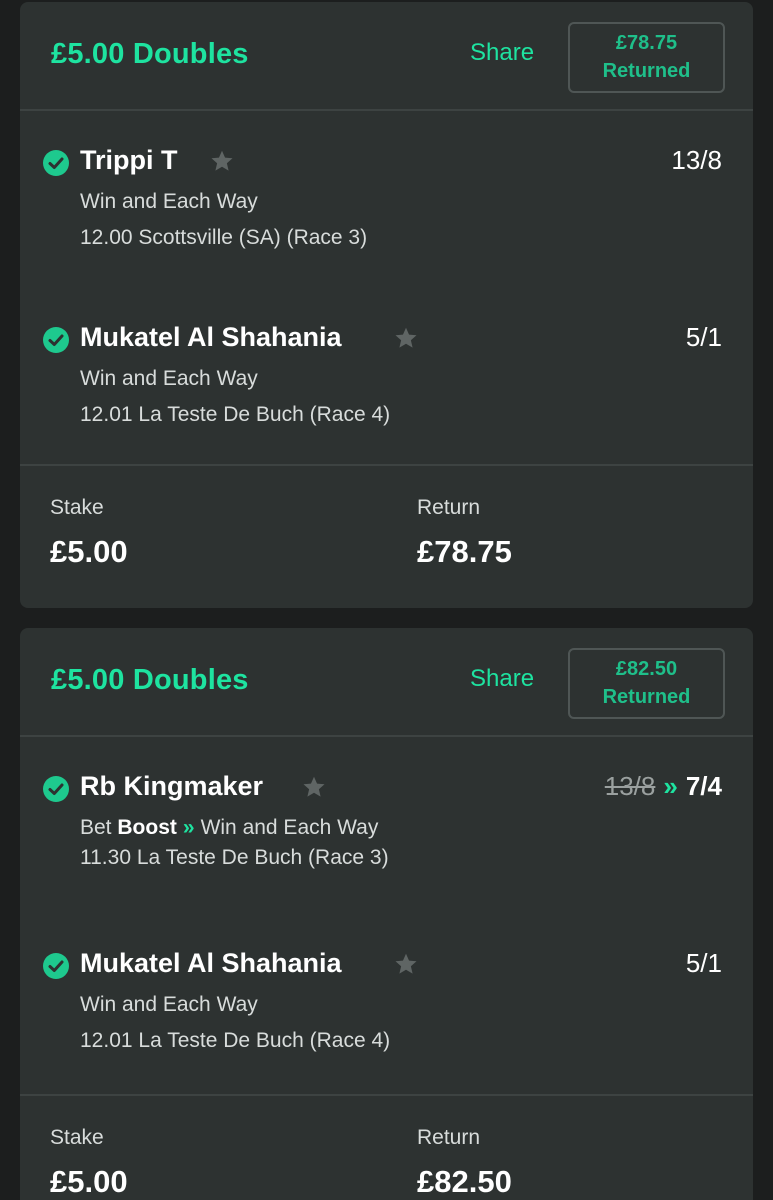  What do you see at coordinates (464, 533) in the screenshot?
I see `return-block: Return £78.75` at bounding box center [464, 533].